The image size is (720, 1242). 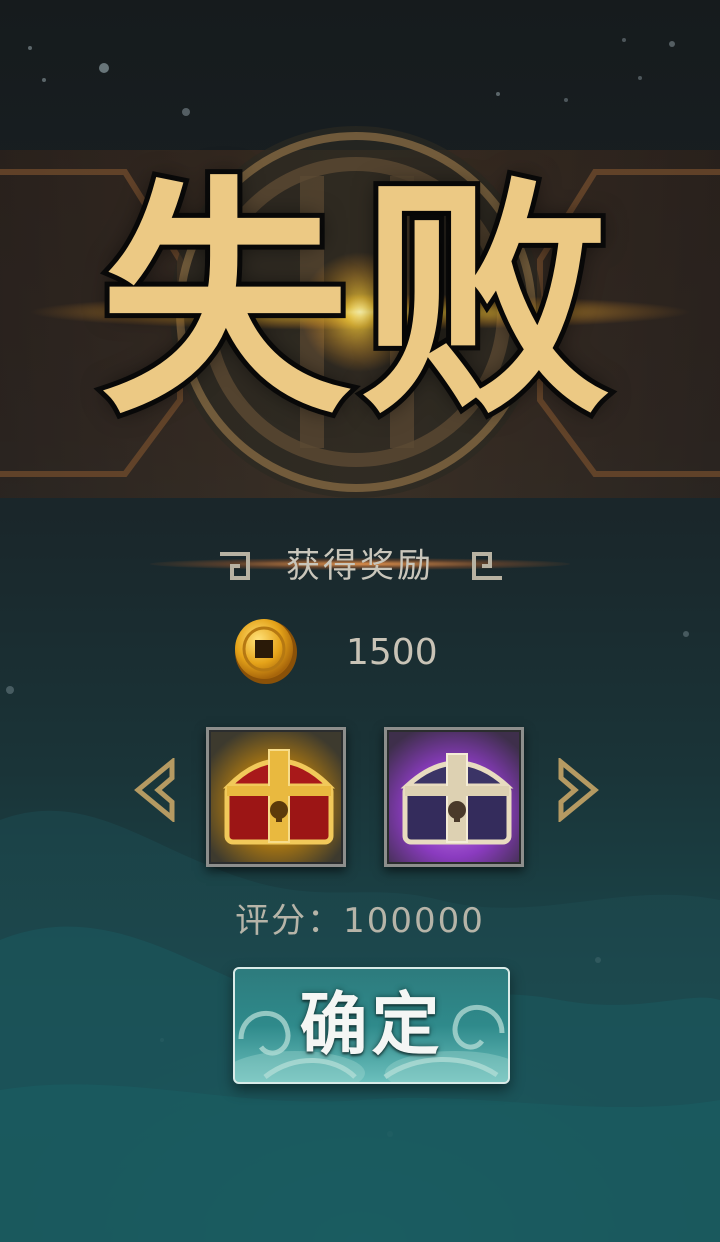 What do you see at coordinates (360, 921) in the screenshot?
I see `score-text: 评分：100000` at bounding box center [360, 921].